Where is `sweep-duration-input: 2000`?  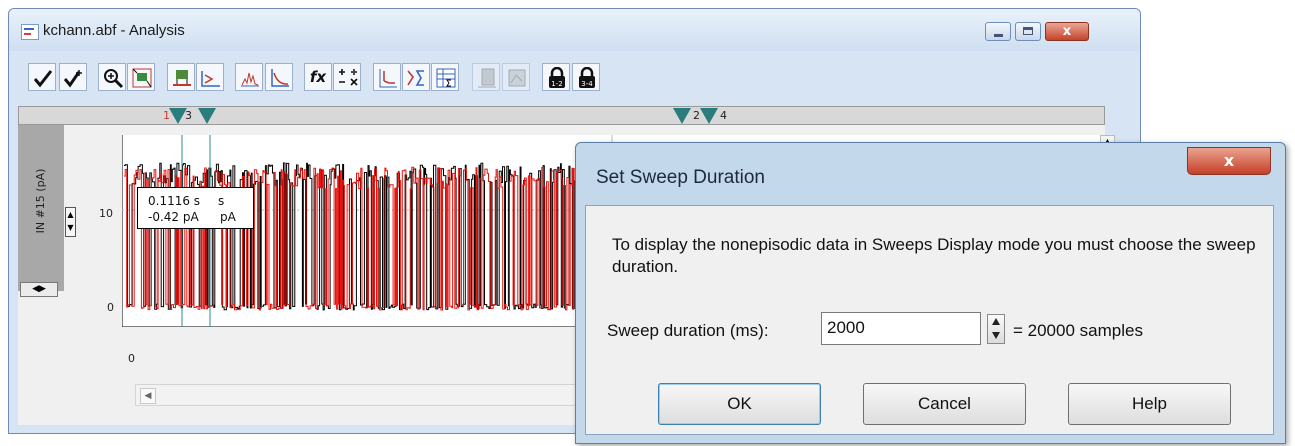
sweep-duration-input: 2000 is located at coordinates (901, 328).